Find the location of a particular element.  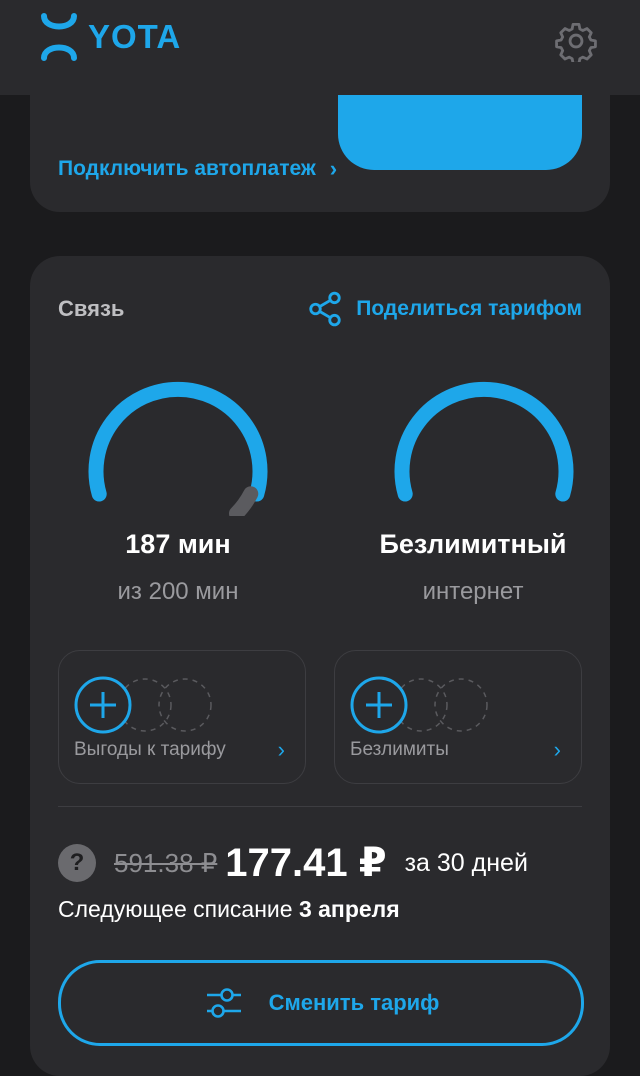

old-price: 591.38 ₽ is located at coordinates (166, 862).